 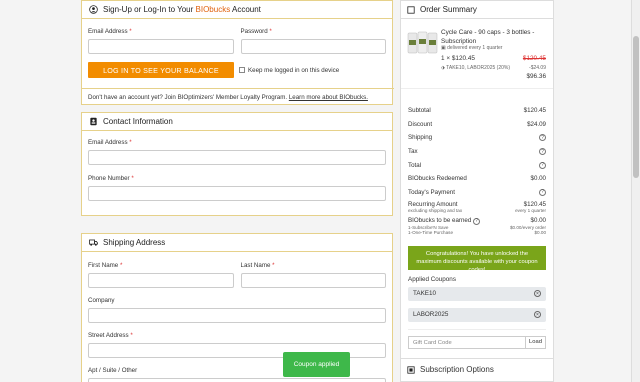 What do you see at coordinates (328, 97) in the screenshot?
I see `loyalty-link: Learn more about BIObucks.` at bounding box center [328, 97].